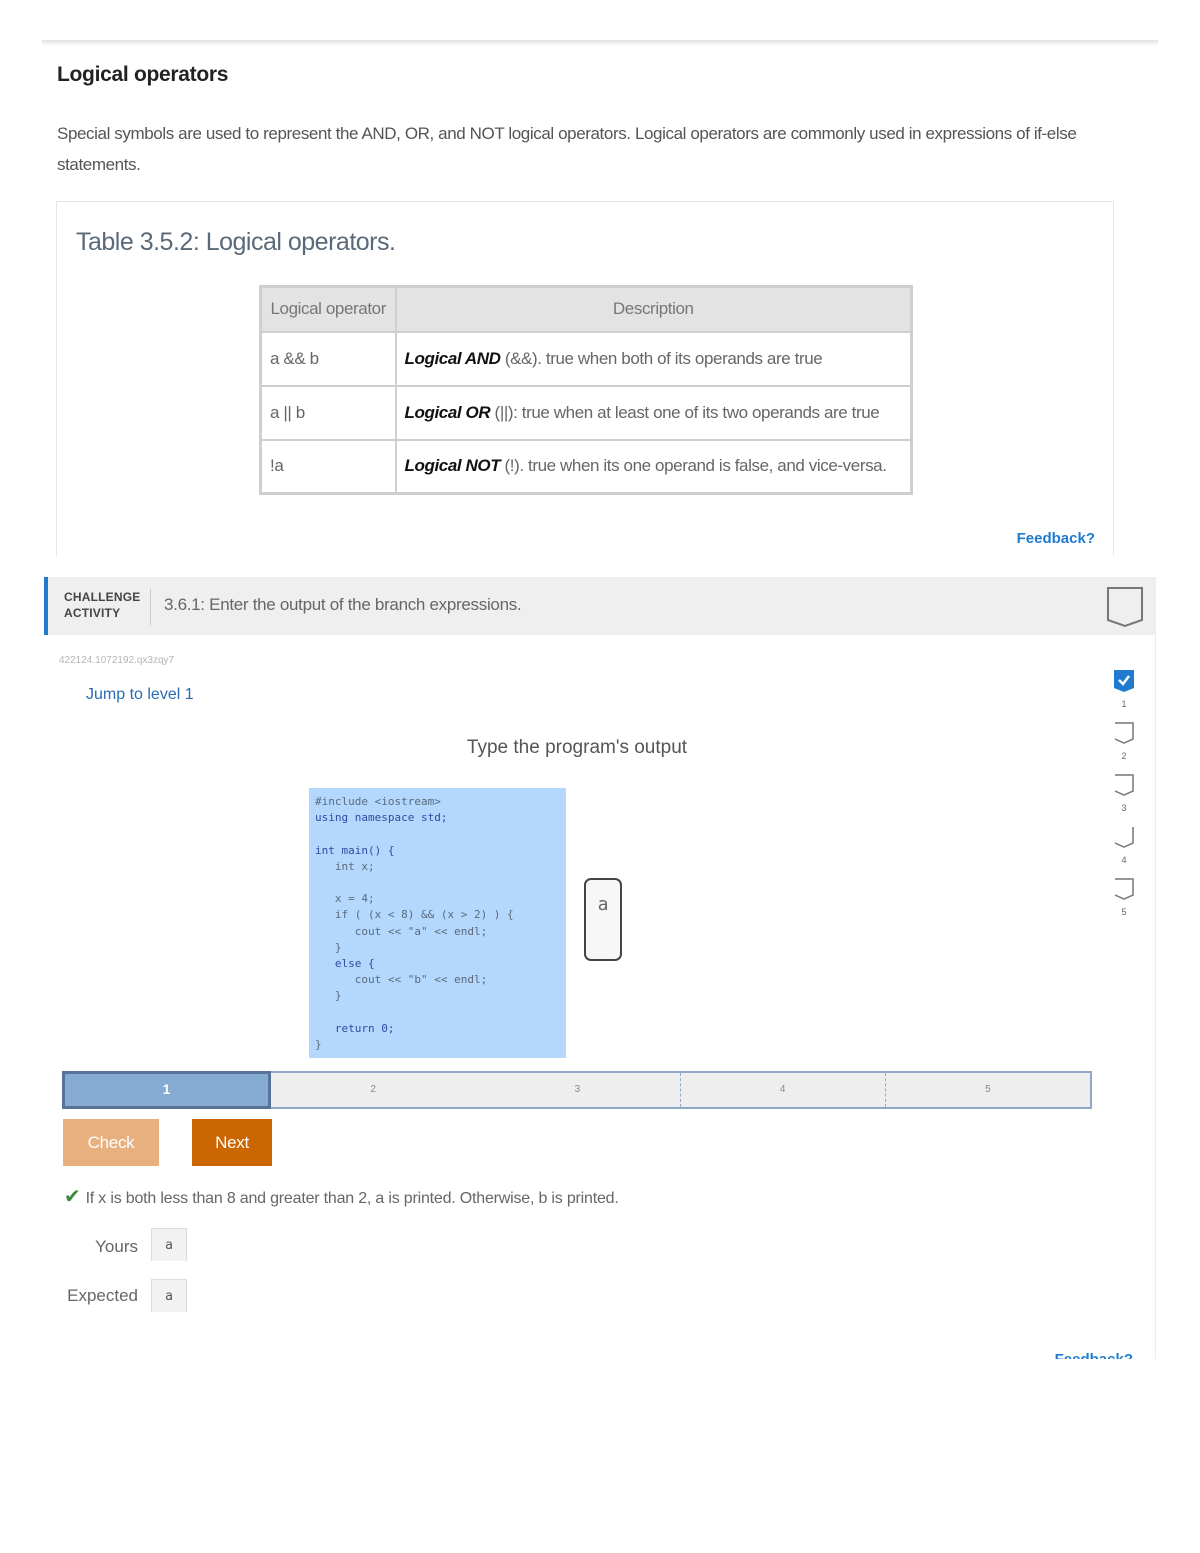  Describe the element at coordinates (378, 801) in the screenshot. I see `code-line: #include <iostream>` at that location.